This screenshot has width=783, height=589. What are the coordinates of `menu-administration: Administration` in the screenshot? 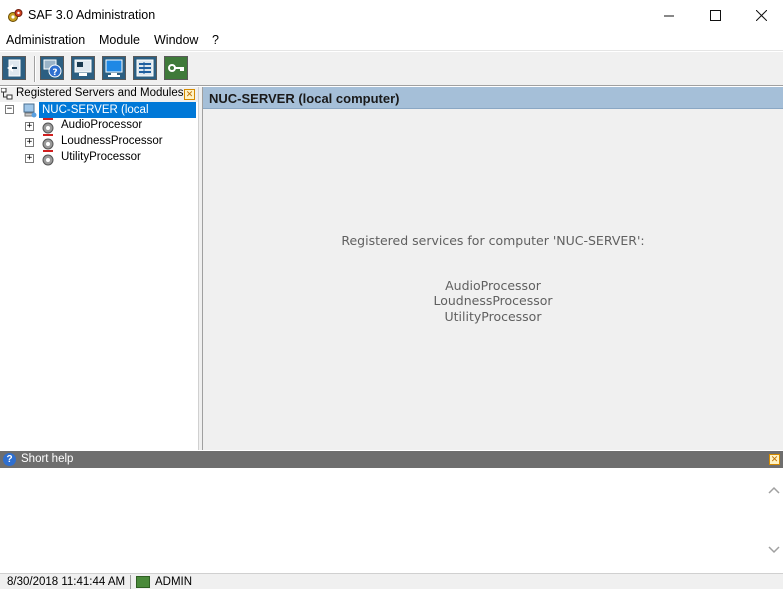 It's located at (45, 40).